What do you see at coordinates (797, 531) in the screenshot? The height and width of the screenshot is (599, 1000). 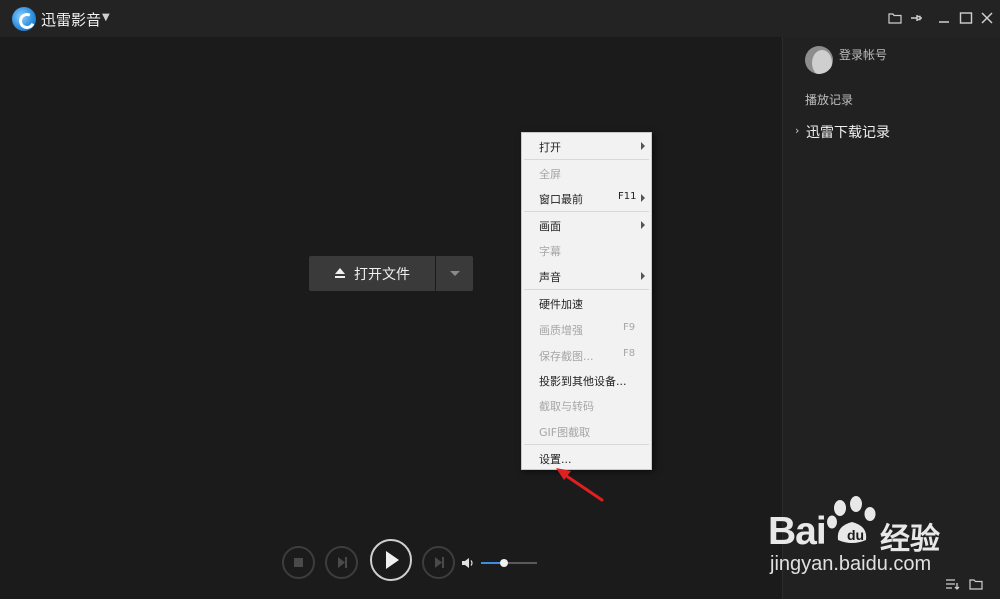 I see `watermark-brand: Bai` at bounding box center [797, 531].